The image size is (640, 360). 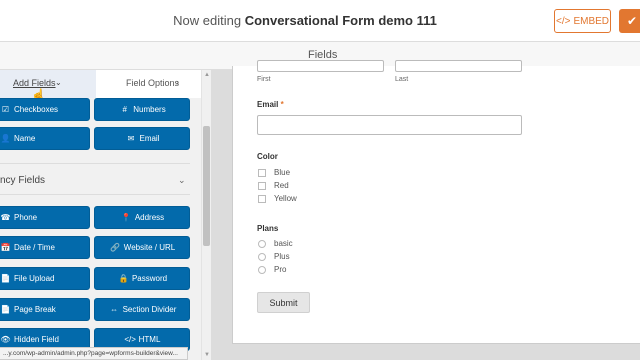 What do you see at coordinates (285, 198) in the screenshot?
I see `option-label: Yellow` at bounding box center [285, 198].